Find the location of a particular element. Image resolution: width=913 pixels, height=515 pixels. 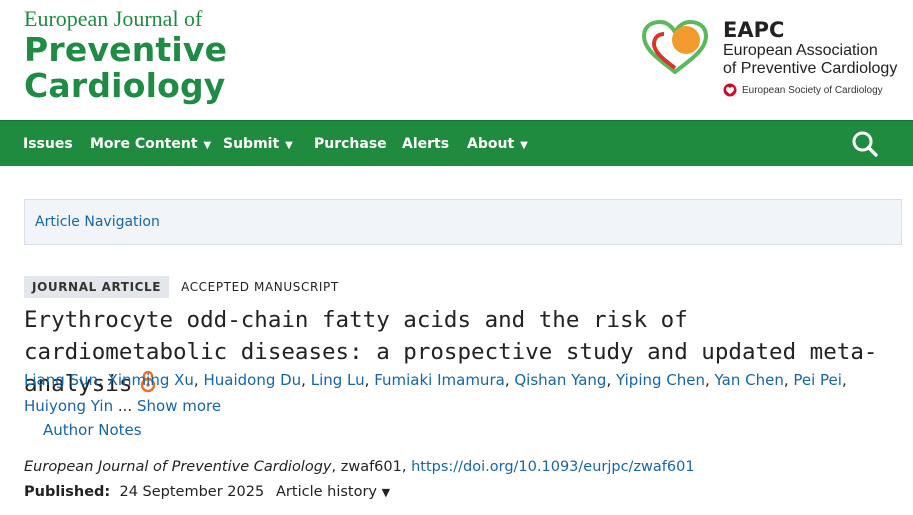

eapc-abbreviation: EAPC is located at coordinates (754, 30).